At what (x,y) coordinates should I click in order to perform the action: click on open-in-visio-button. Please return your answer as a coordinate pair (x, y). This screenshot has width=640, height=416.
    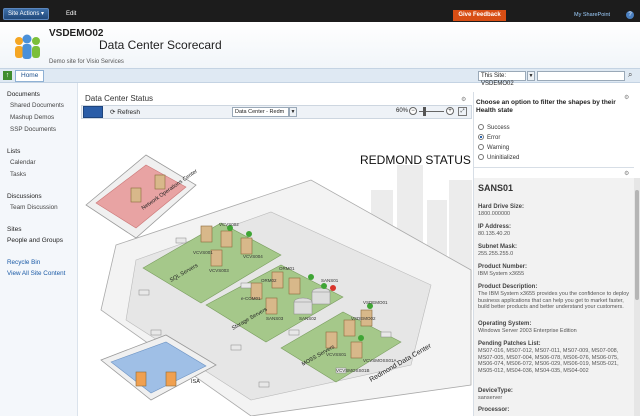
    Looking at the image, I should click on (93, 112).